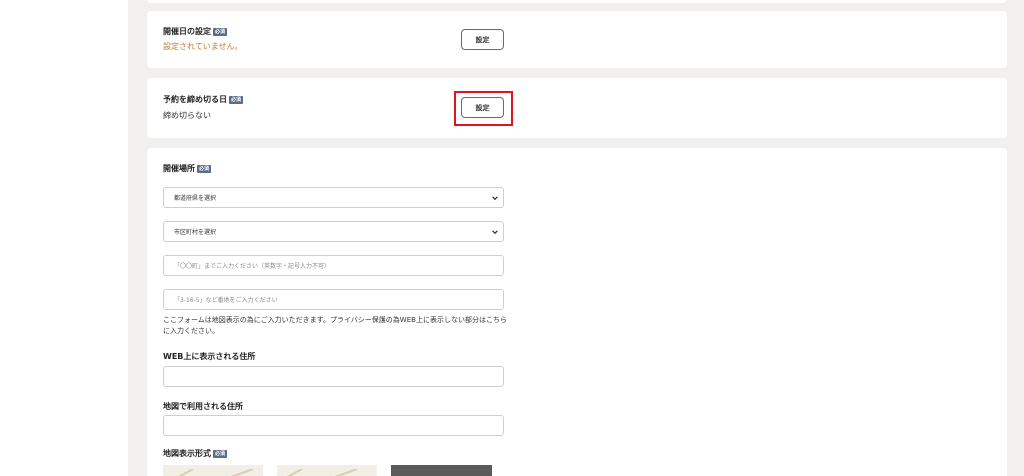 This screenshot has width=1024, height=476. What do you see at coordinates (577, 1) in the screenshot?
I see `previous-card-edge` at bounding box center [577, 1].